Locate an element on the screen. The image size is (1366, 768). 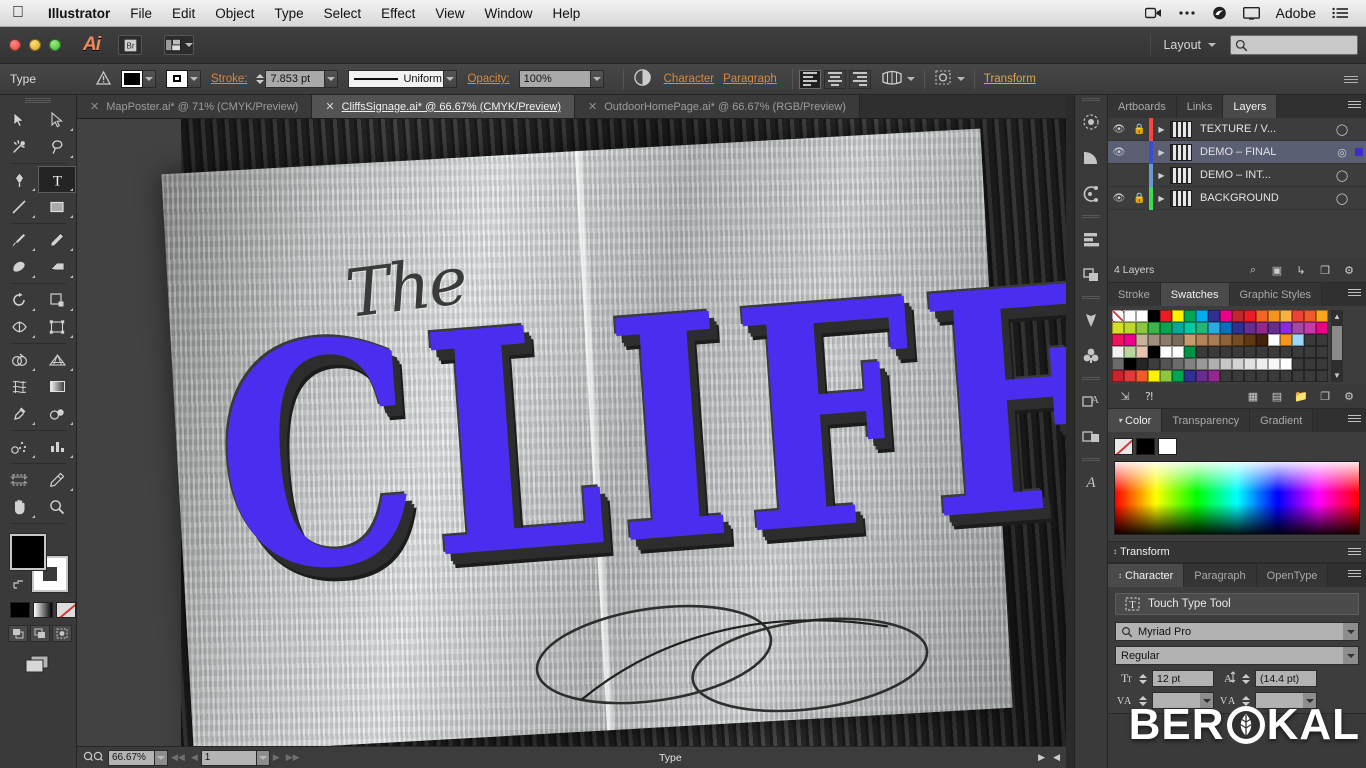
previous-artboard-button: ◀ is located at coordinates (194, 757).